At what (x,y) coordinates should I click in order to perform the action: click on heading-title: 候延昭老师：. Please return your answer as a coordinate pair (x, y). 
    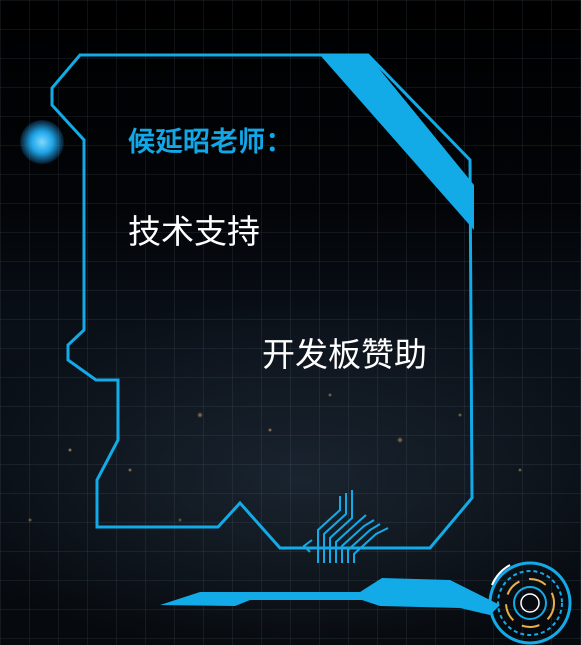
    Looking at the image, I should click on (210, 142).